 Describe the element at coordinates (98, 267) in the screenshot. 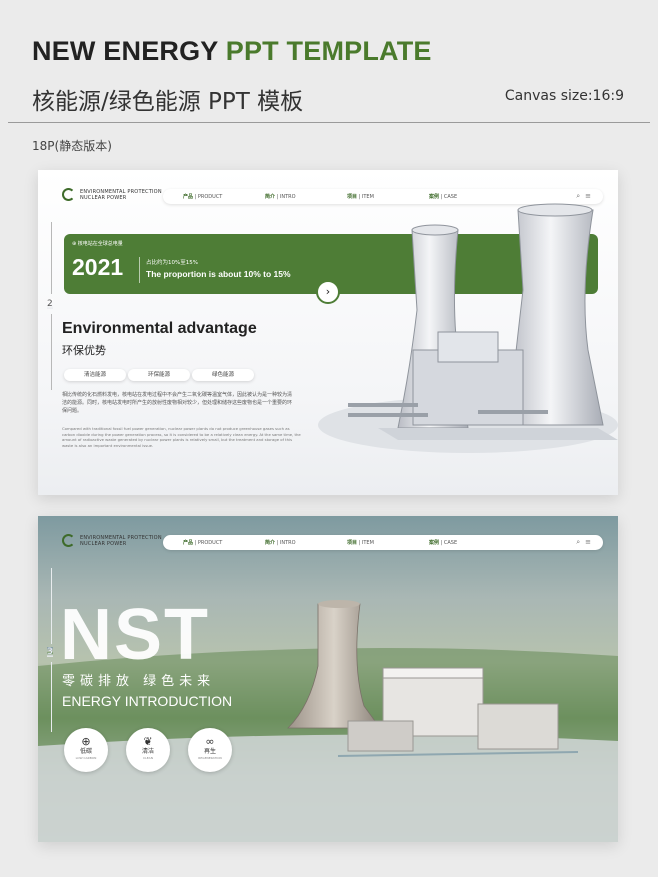

I see `banner-year: 2021` at that location.